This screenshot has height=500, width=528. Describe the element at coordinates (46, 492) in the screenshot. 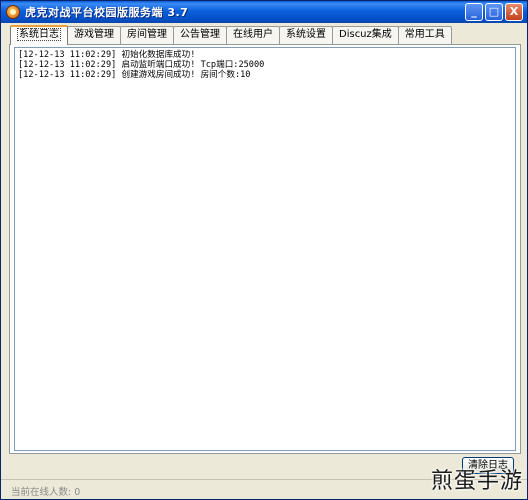

I see `online-count: 当前在线人数: 0` at that location.